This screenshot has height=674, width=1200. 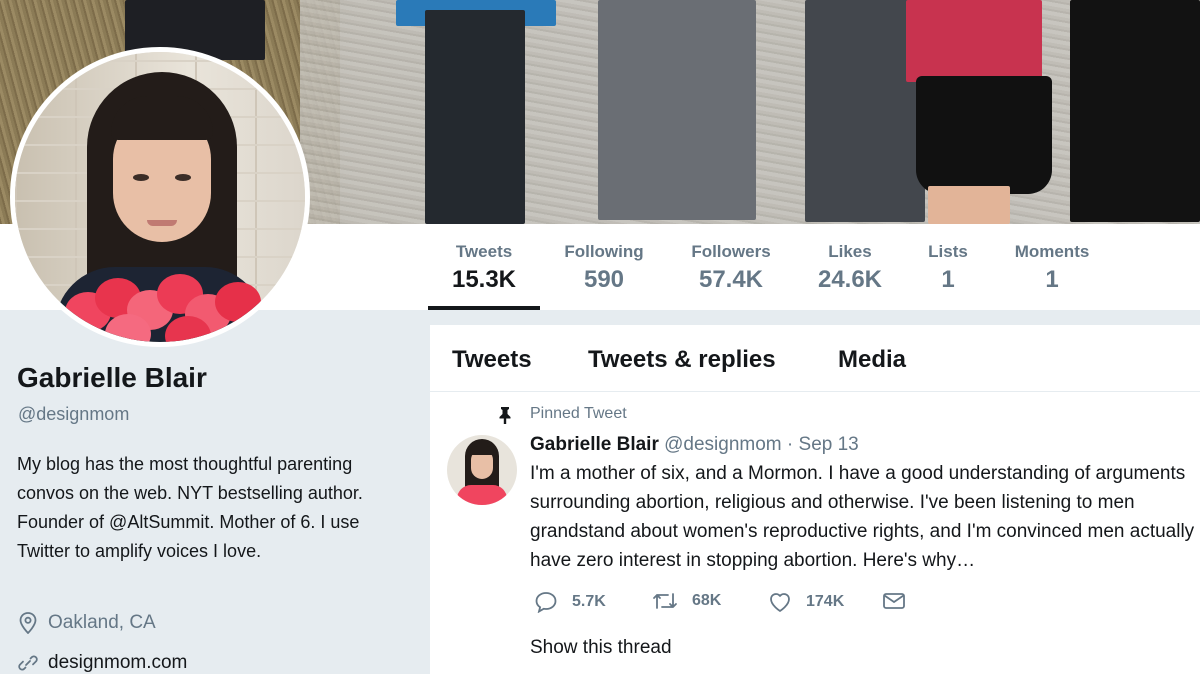 What do you see at coordinates (731, 279) in the screenshot?
I see `stat-value: 57.4K` at bounding box center [731, 279].